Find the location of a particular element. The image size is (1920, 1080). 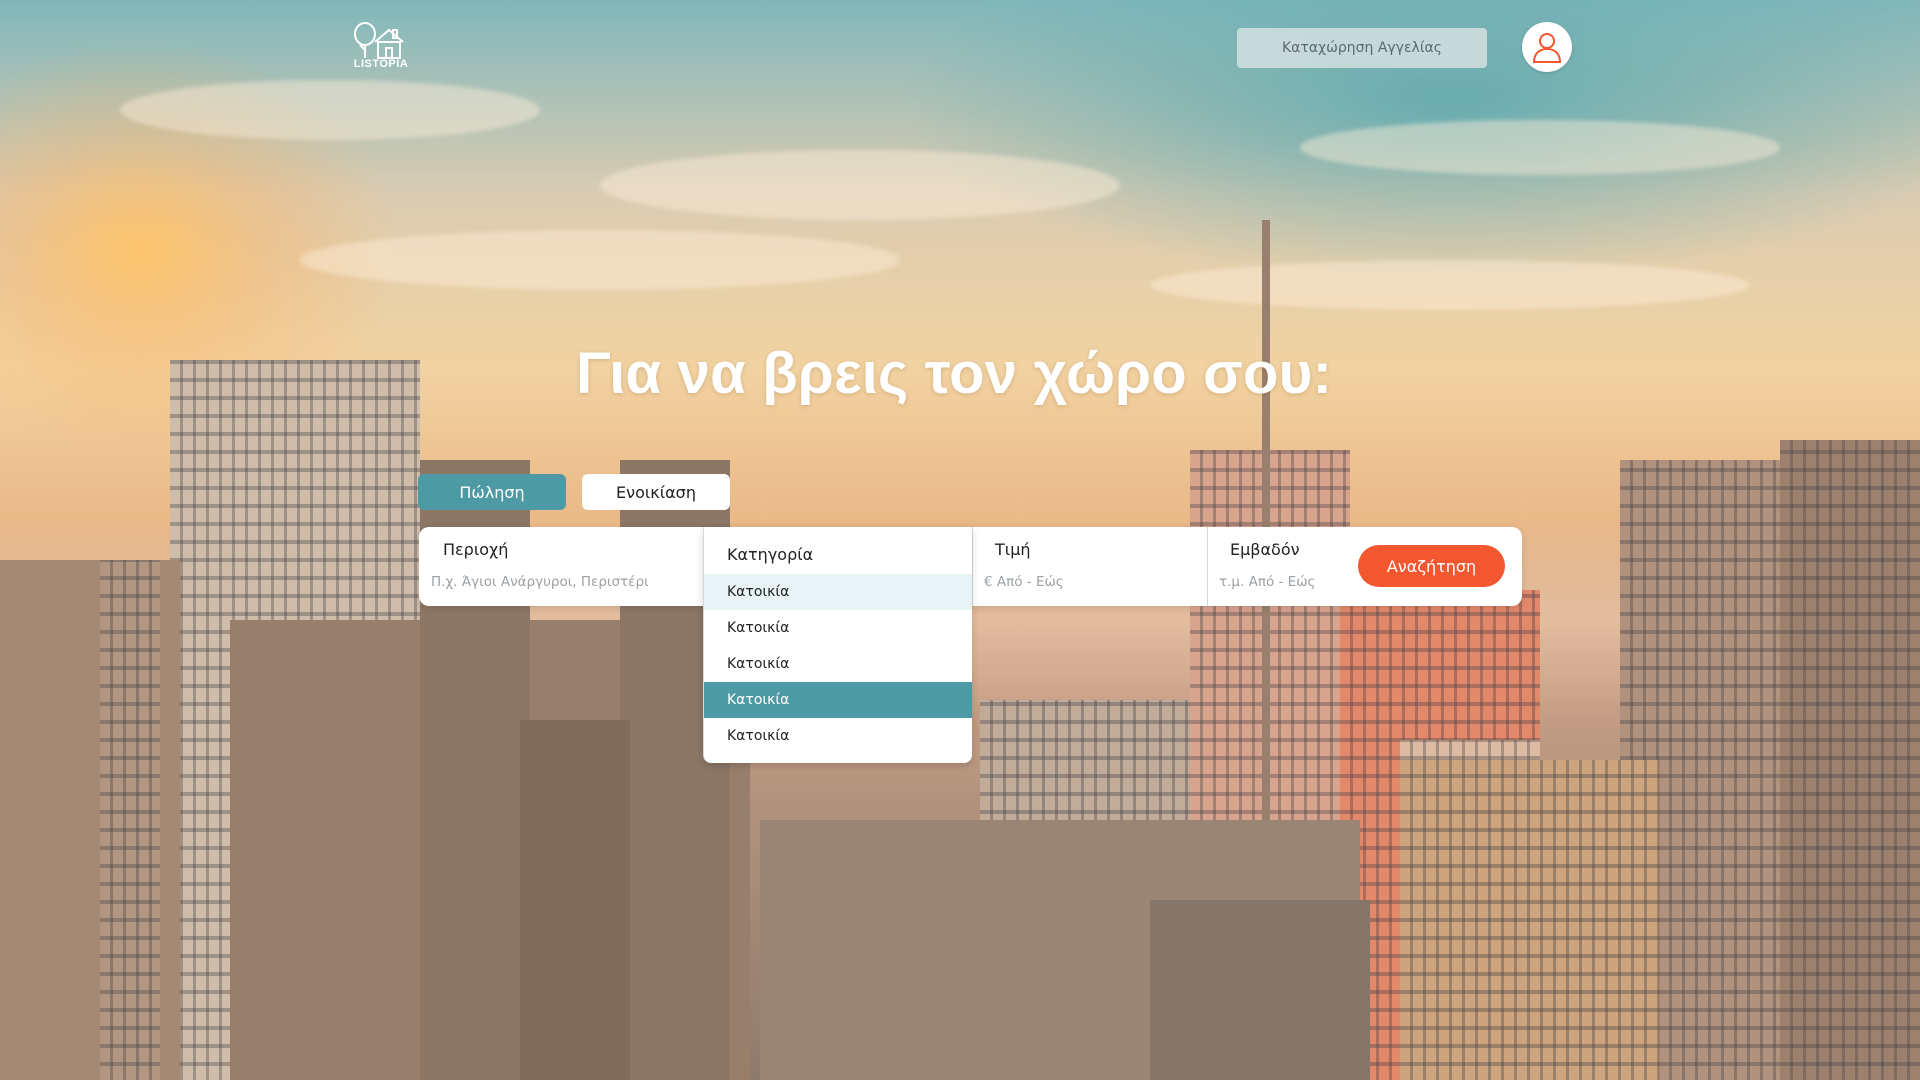

brand-logo: LISTOPIA is located at coordinates (381, 45).